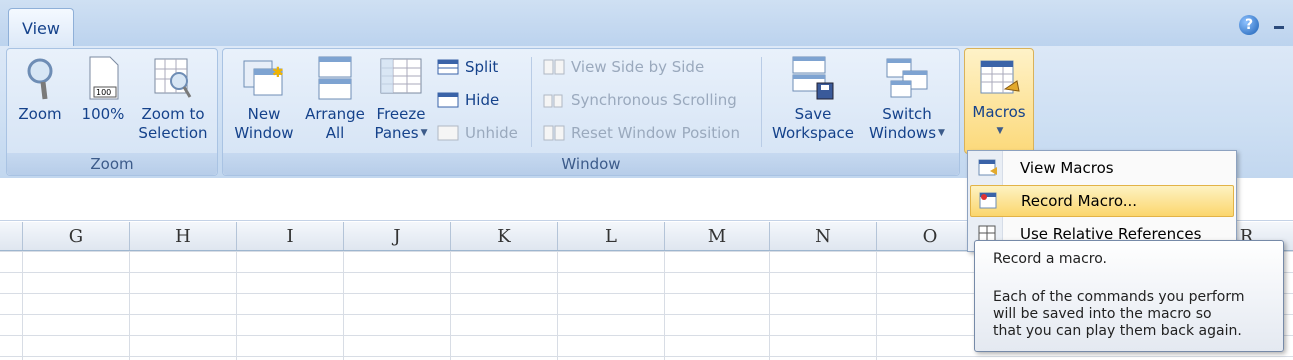 The width and height of the screenshot is (1293, 360). I want to click on arrange-all-button: Arrange All, so click(335, 99).